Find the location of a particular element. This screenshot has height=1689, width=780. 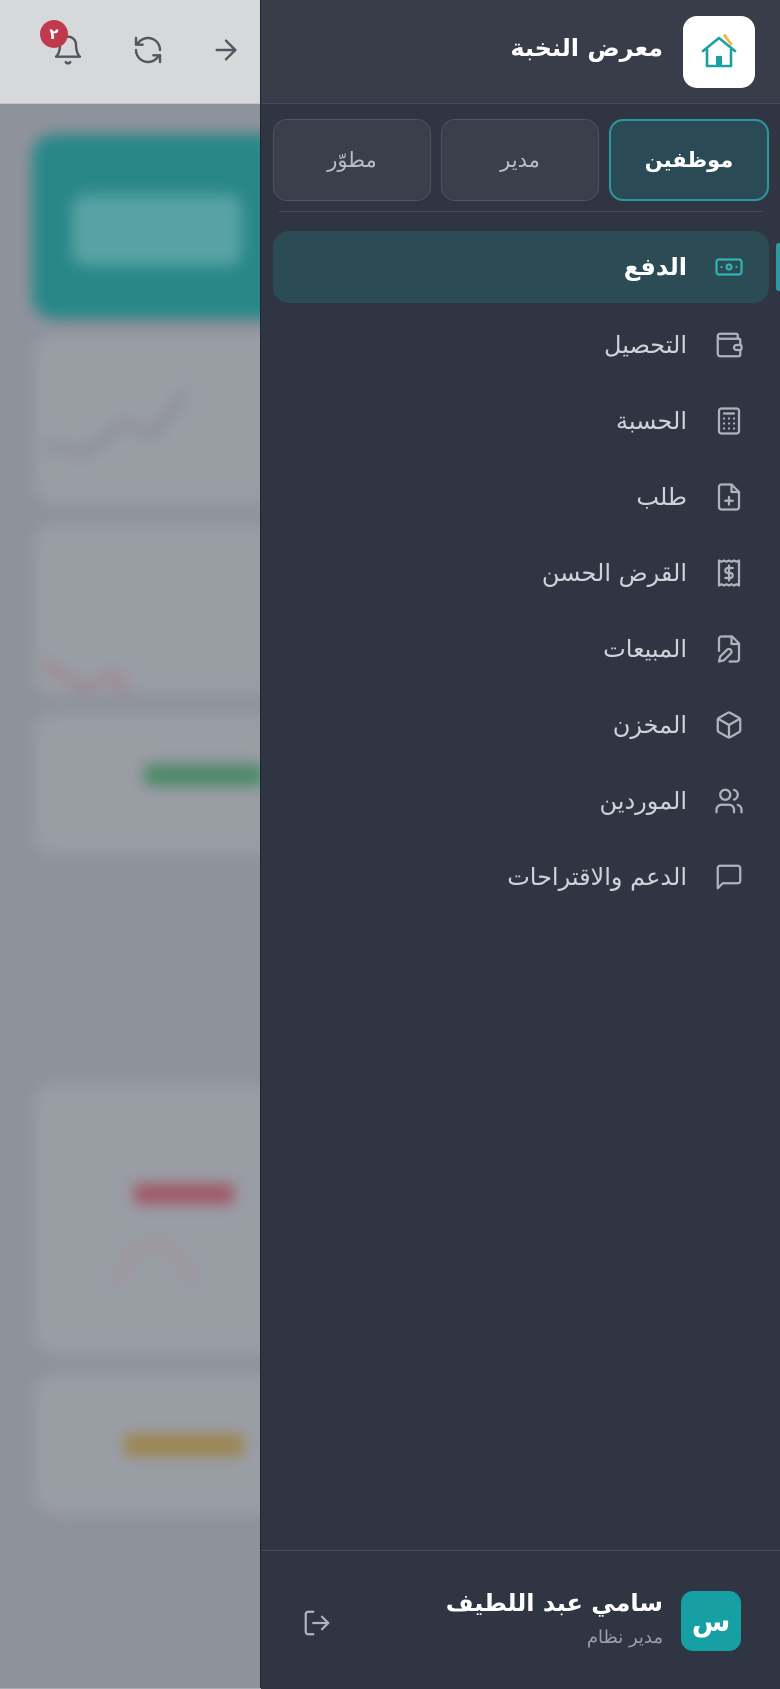

logout-icon is located at coordinates (317, 1623).